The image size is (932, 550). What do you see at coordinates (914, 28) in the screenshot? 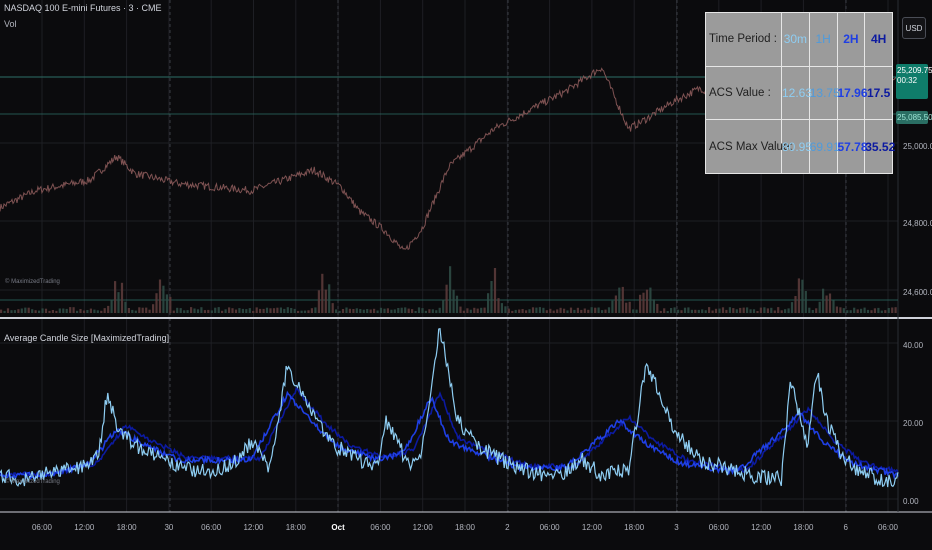
I see `currency-button: USD` at bounding box center [914, 28].